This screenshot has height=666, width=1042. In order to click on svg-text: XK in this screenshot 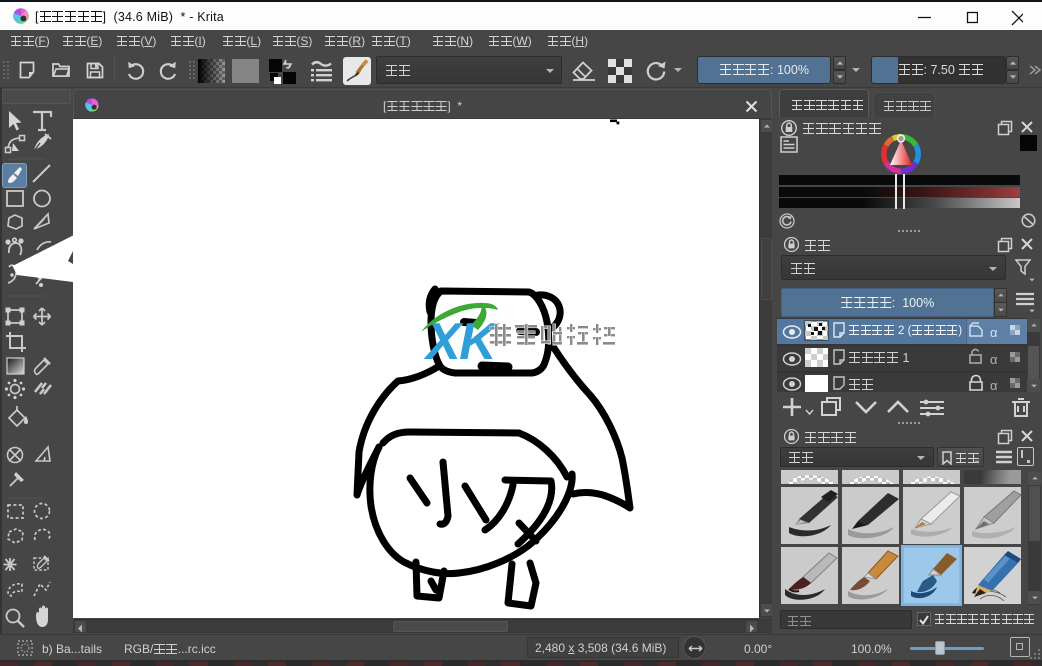, I will do `click(461, 342)`.